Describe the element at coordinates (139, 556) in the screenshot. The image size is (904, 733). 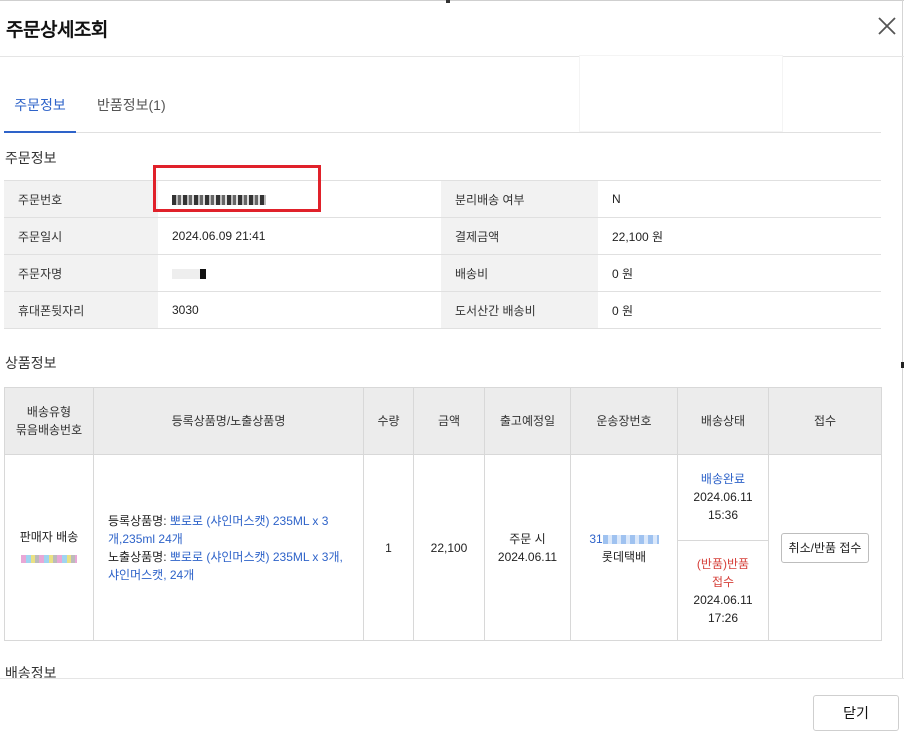
I see `exposed-name-label: 노출상품명:` at that location.